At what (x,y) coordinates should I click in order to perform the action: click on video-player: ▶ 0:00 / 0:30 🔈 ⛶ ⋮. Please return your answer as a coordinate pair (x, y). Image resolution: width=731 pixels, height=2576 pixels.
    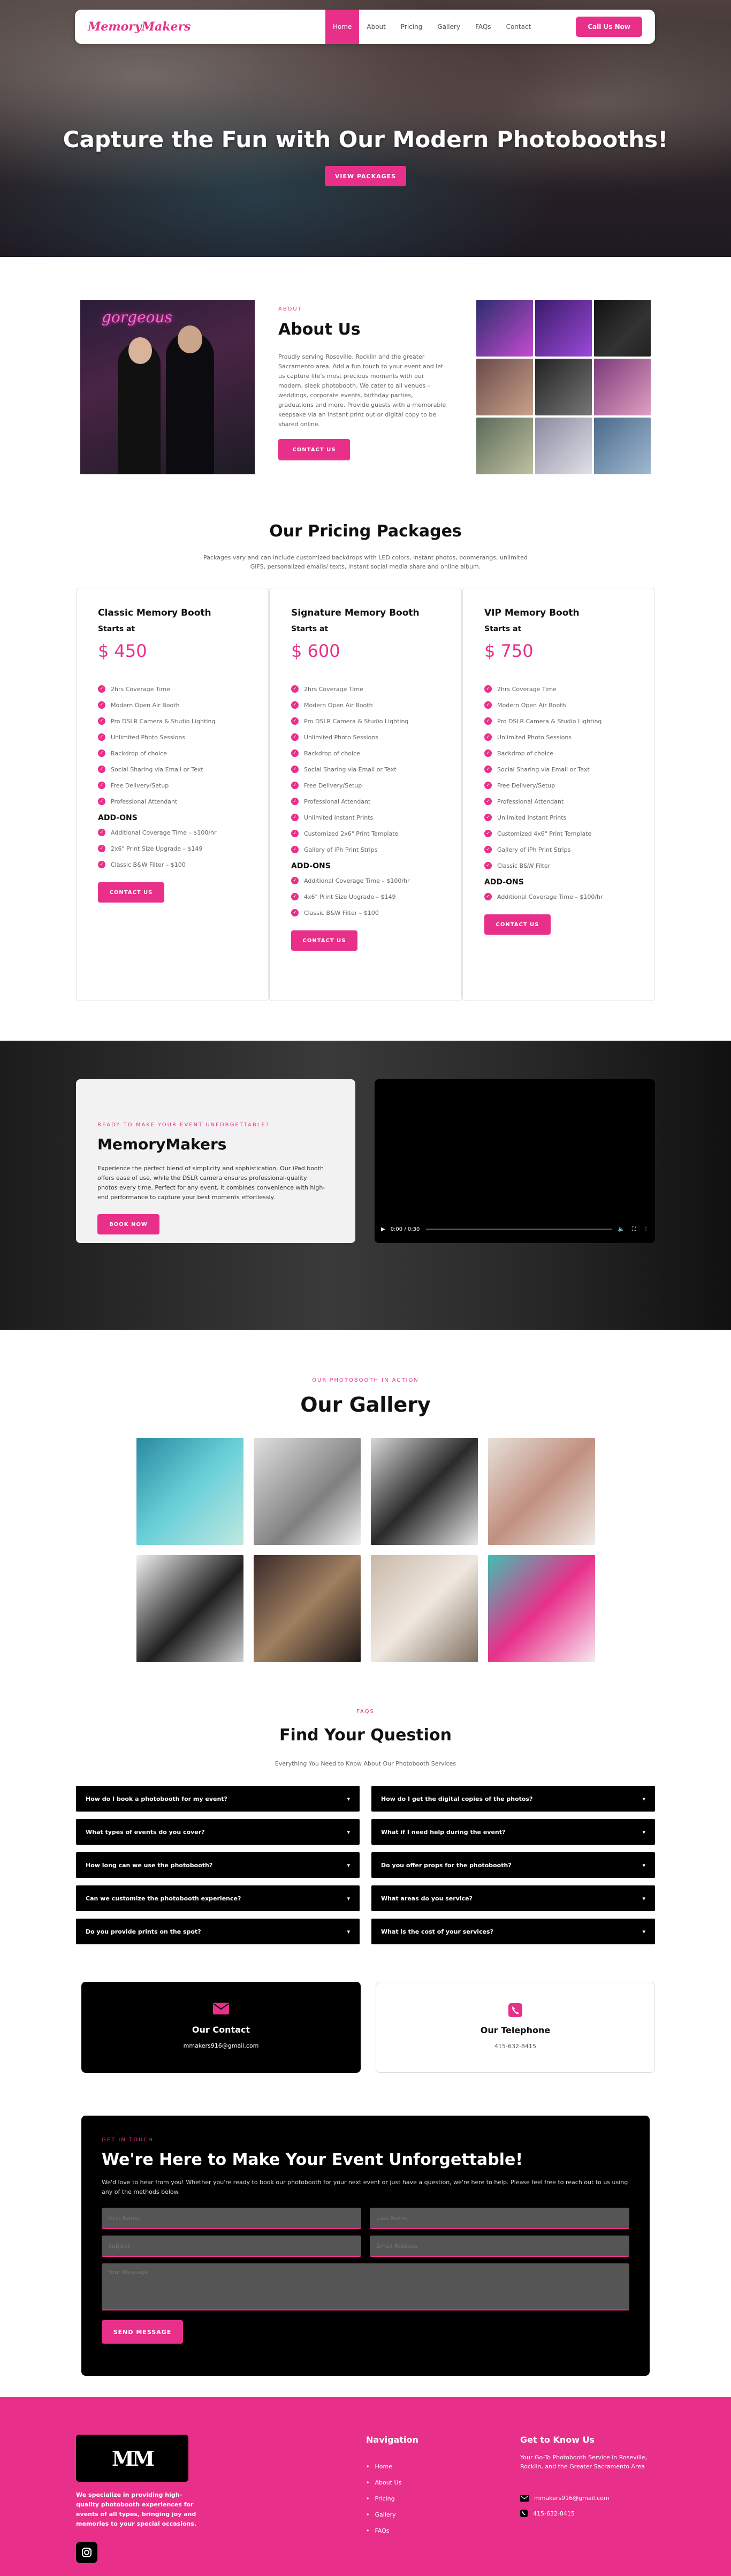
    Looking at the image, I should click on (515, 1161).